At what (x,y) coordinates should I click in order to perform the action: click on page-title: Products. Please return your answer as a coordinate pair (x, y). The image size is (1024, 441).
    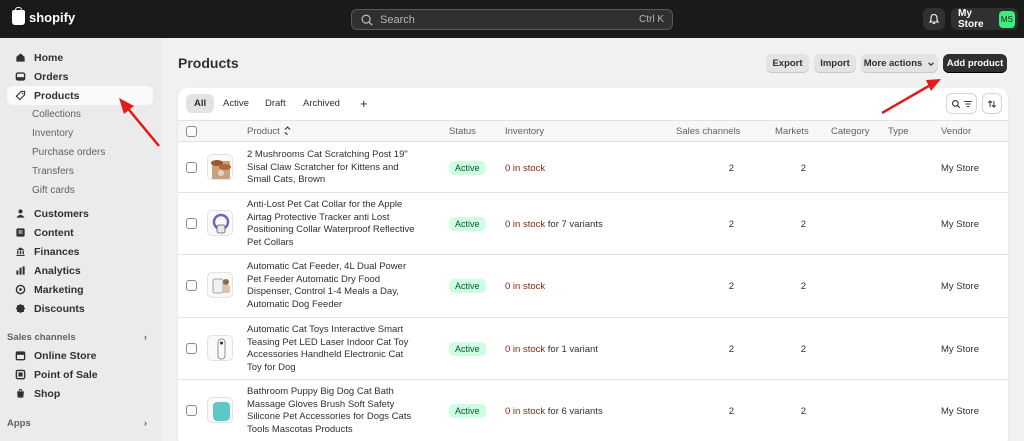
    Looking at the image, I should click on (208, 63).